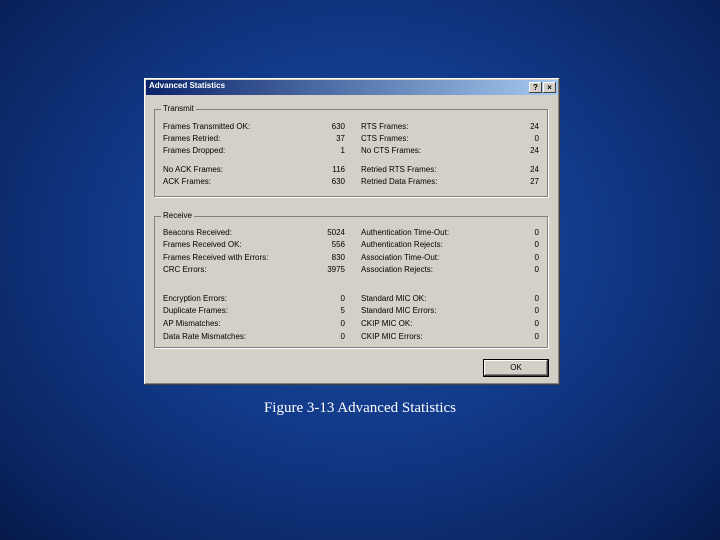 The image size is (720, 540). I want to click on stat-value: 5, so click(342, 310).